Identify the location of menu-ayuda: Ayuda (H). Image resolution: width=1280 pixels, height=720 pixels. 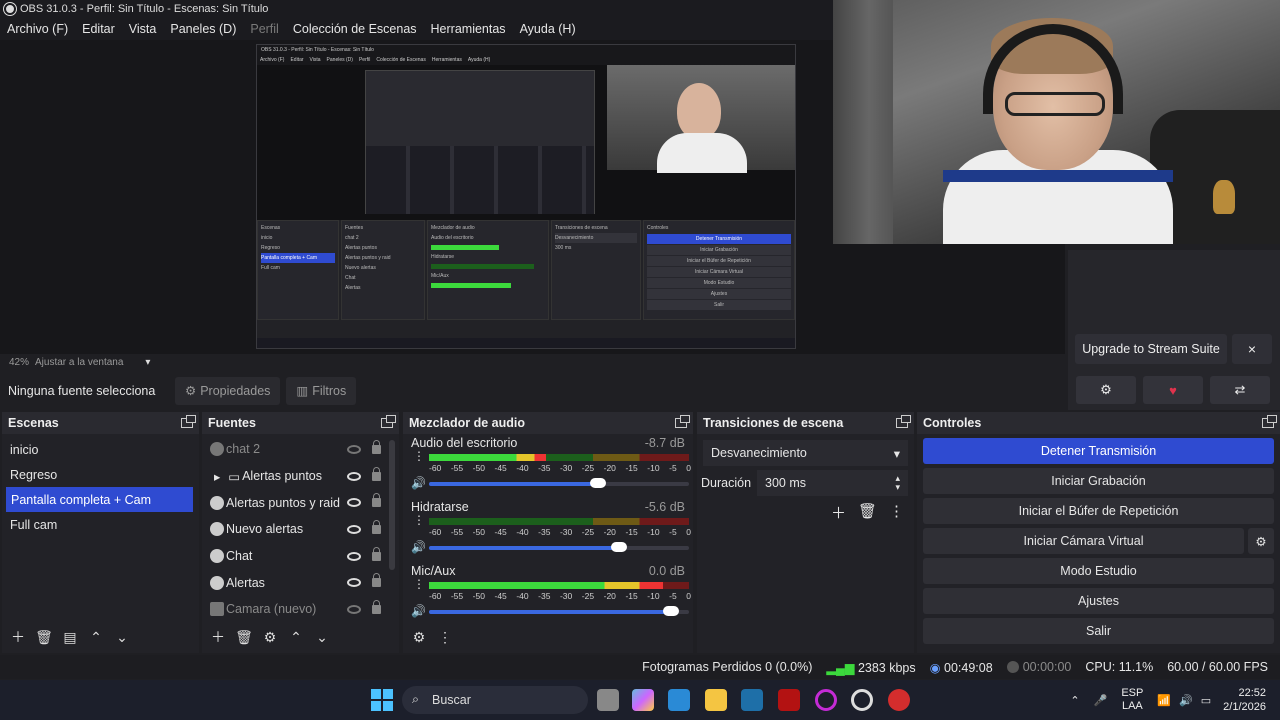
(548, 29).